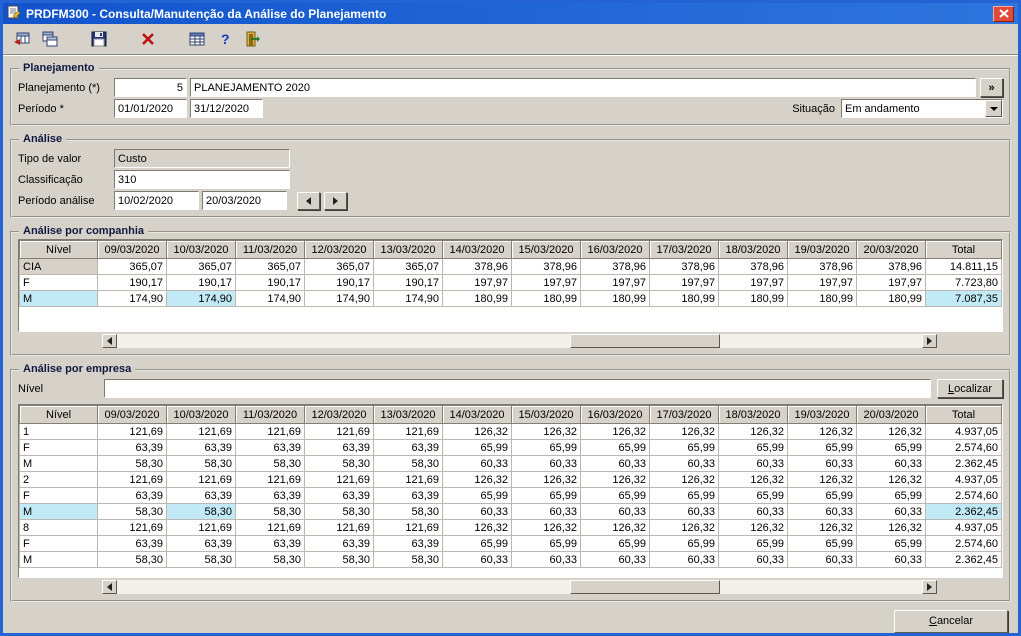 This screenshot has width=1021, height=636. Describe the element at coordinates (684, 249) in the screenshot. I see `column-header: 17/03/2020` at that location.